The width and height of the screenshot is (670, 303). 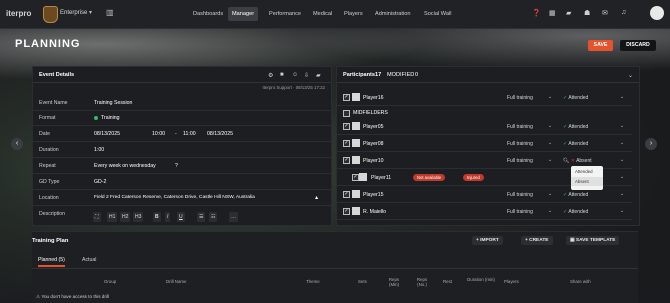 What do you see at coordinates (595, 240) in the screenshot?
I see `save-template-label: SAVE TEMPLATE` at bounding box center [595, 240].